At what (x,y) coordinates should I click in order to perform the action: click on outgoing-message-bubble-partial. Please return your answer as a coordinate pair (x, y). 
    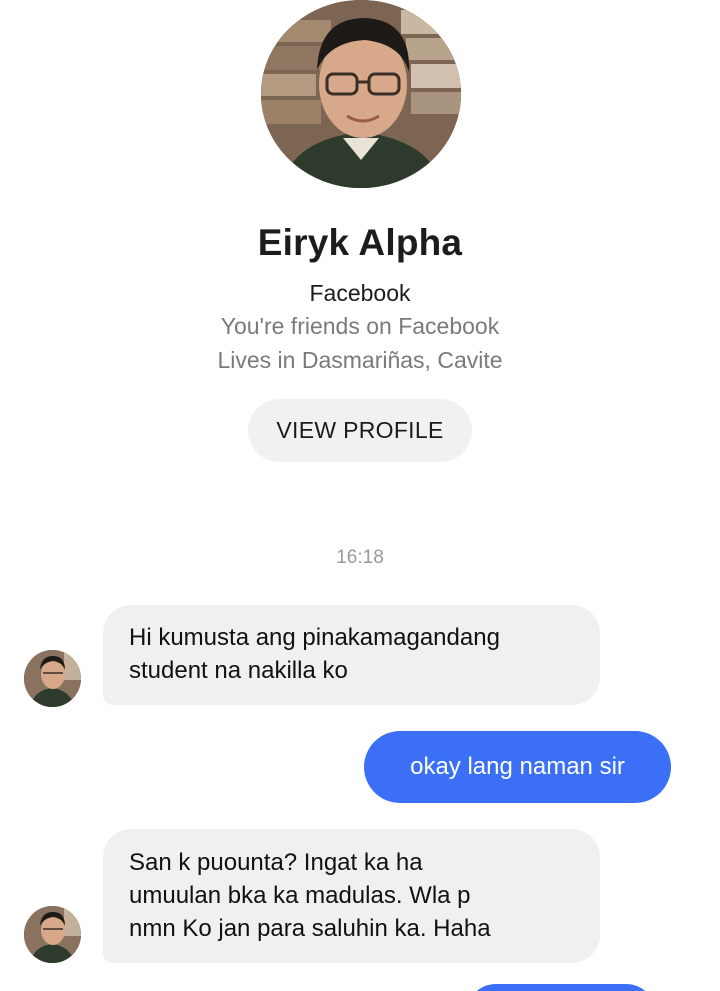
    Looking at the image, I should click on (561, 987).